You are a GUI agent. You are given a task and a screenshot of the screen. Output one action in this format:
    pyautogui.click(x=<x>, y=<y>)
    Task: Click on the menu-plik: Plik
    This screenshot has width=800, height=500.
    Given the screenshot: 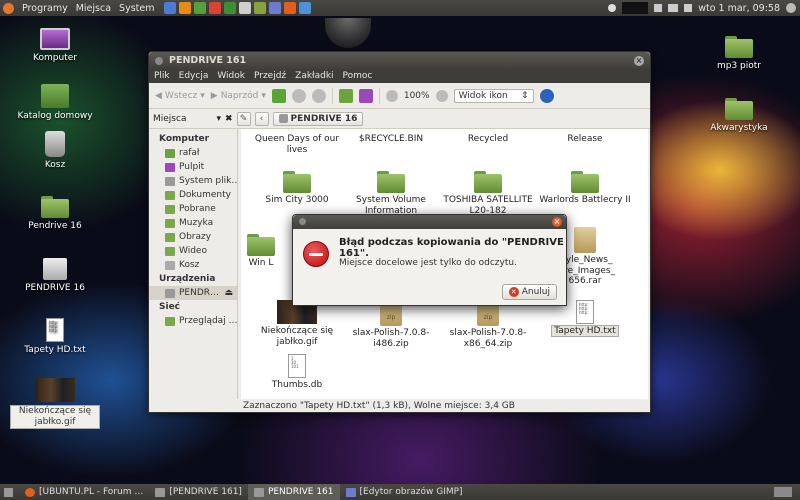 What is the action you would take?
    pyautogui.click(x=162, y=76)
    